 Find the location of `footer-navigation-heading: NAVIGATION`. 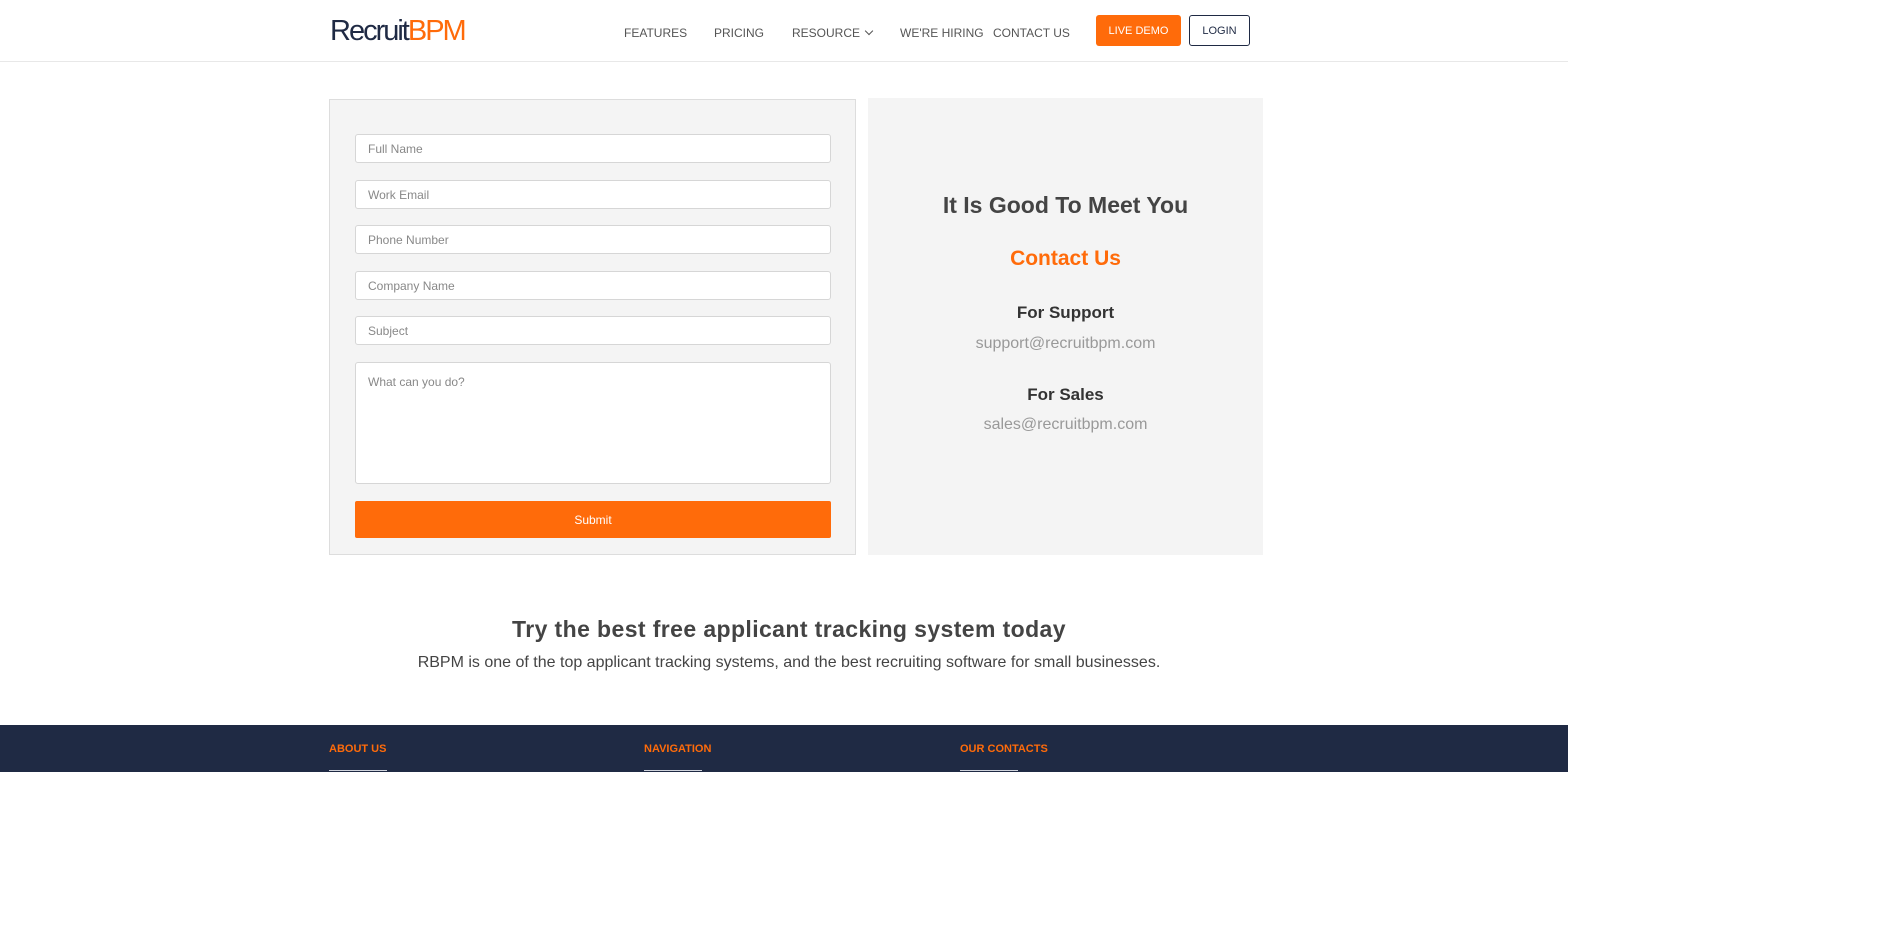

footer-navigation-heading: NAVIGATION is located at coordinates (678, 749).